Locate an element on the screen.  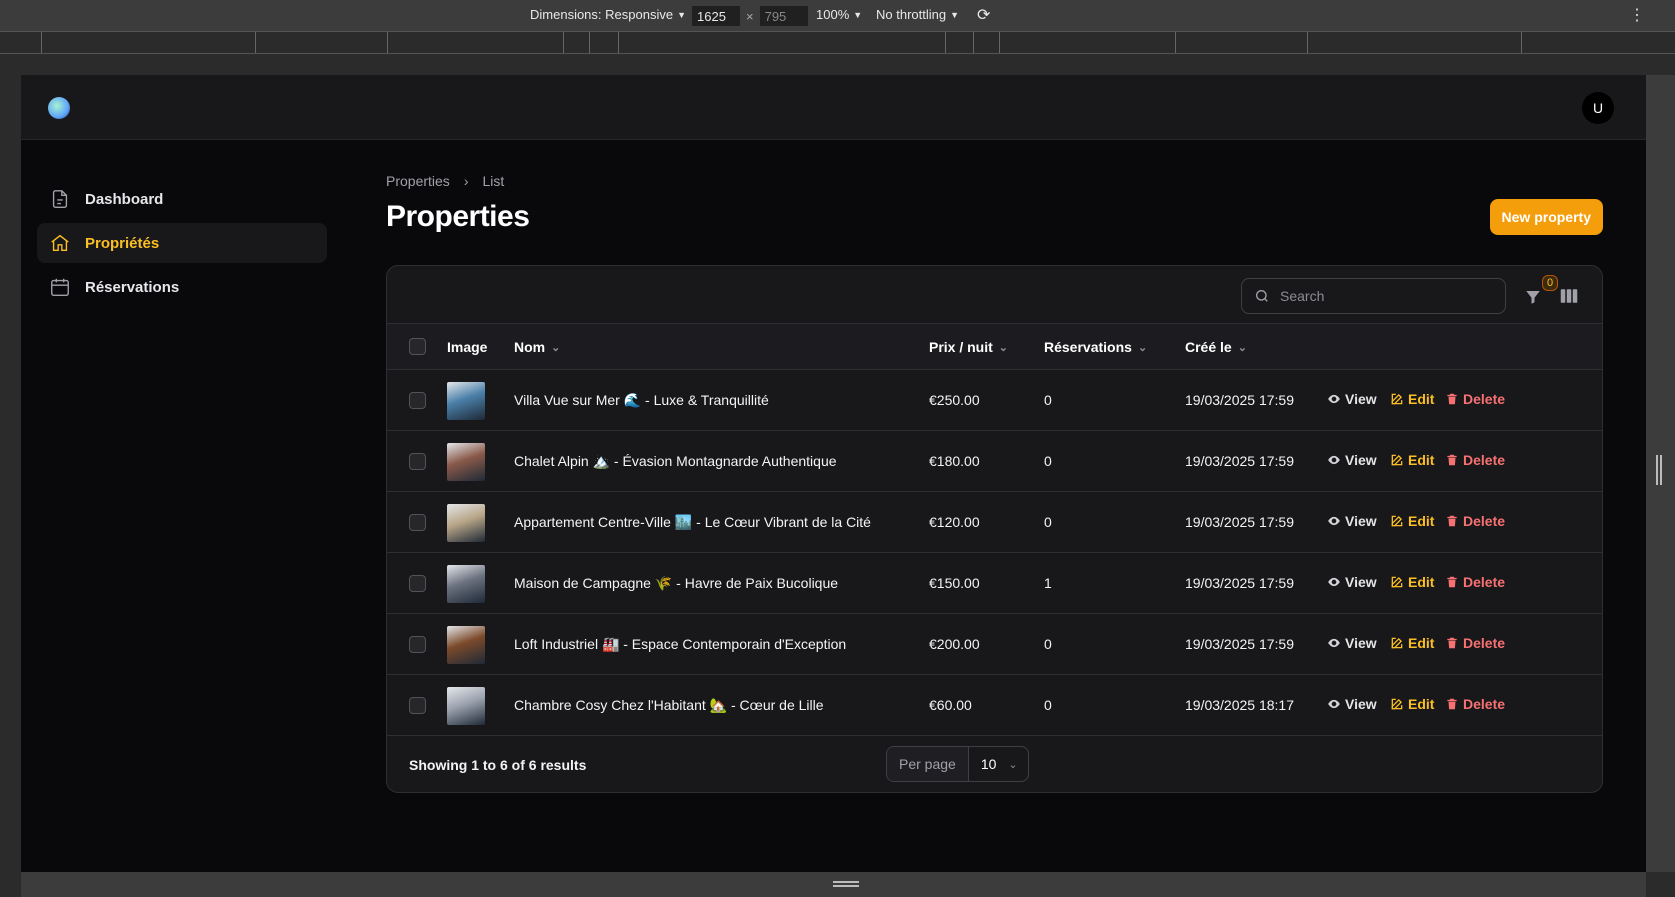
resize-handle-right is located at coordinates (1660, 473).